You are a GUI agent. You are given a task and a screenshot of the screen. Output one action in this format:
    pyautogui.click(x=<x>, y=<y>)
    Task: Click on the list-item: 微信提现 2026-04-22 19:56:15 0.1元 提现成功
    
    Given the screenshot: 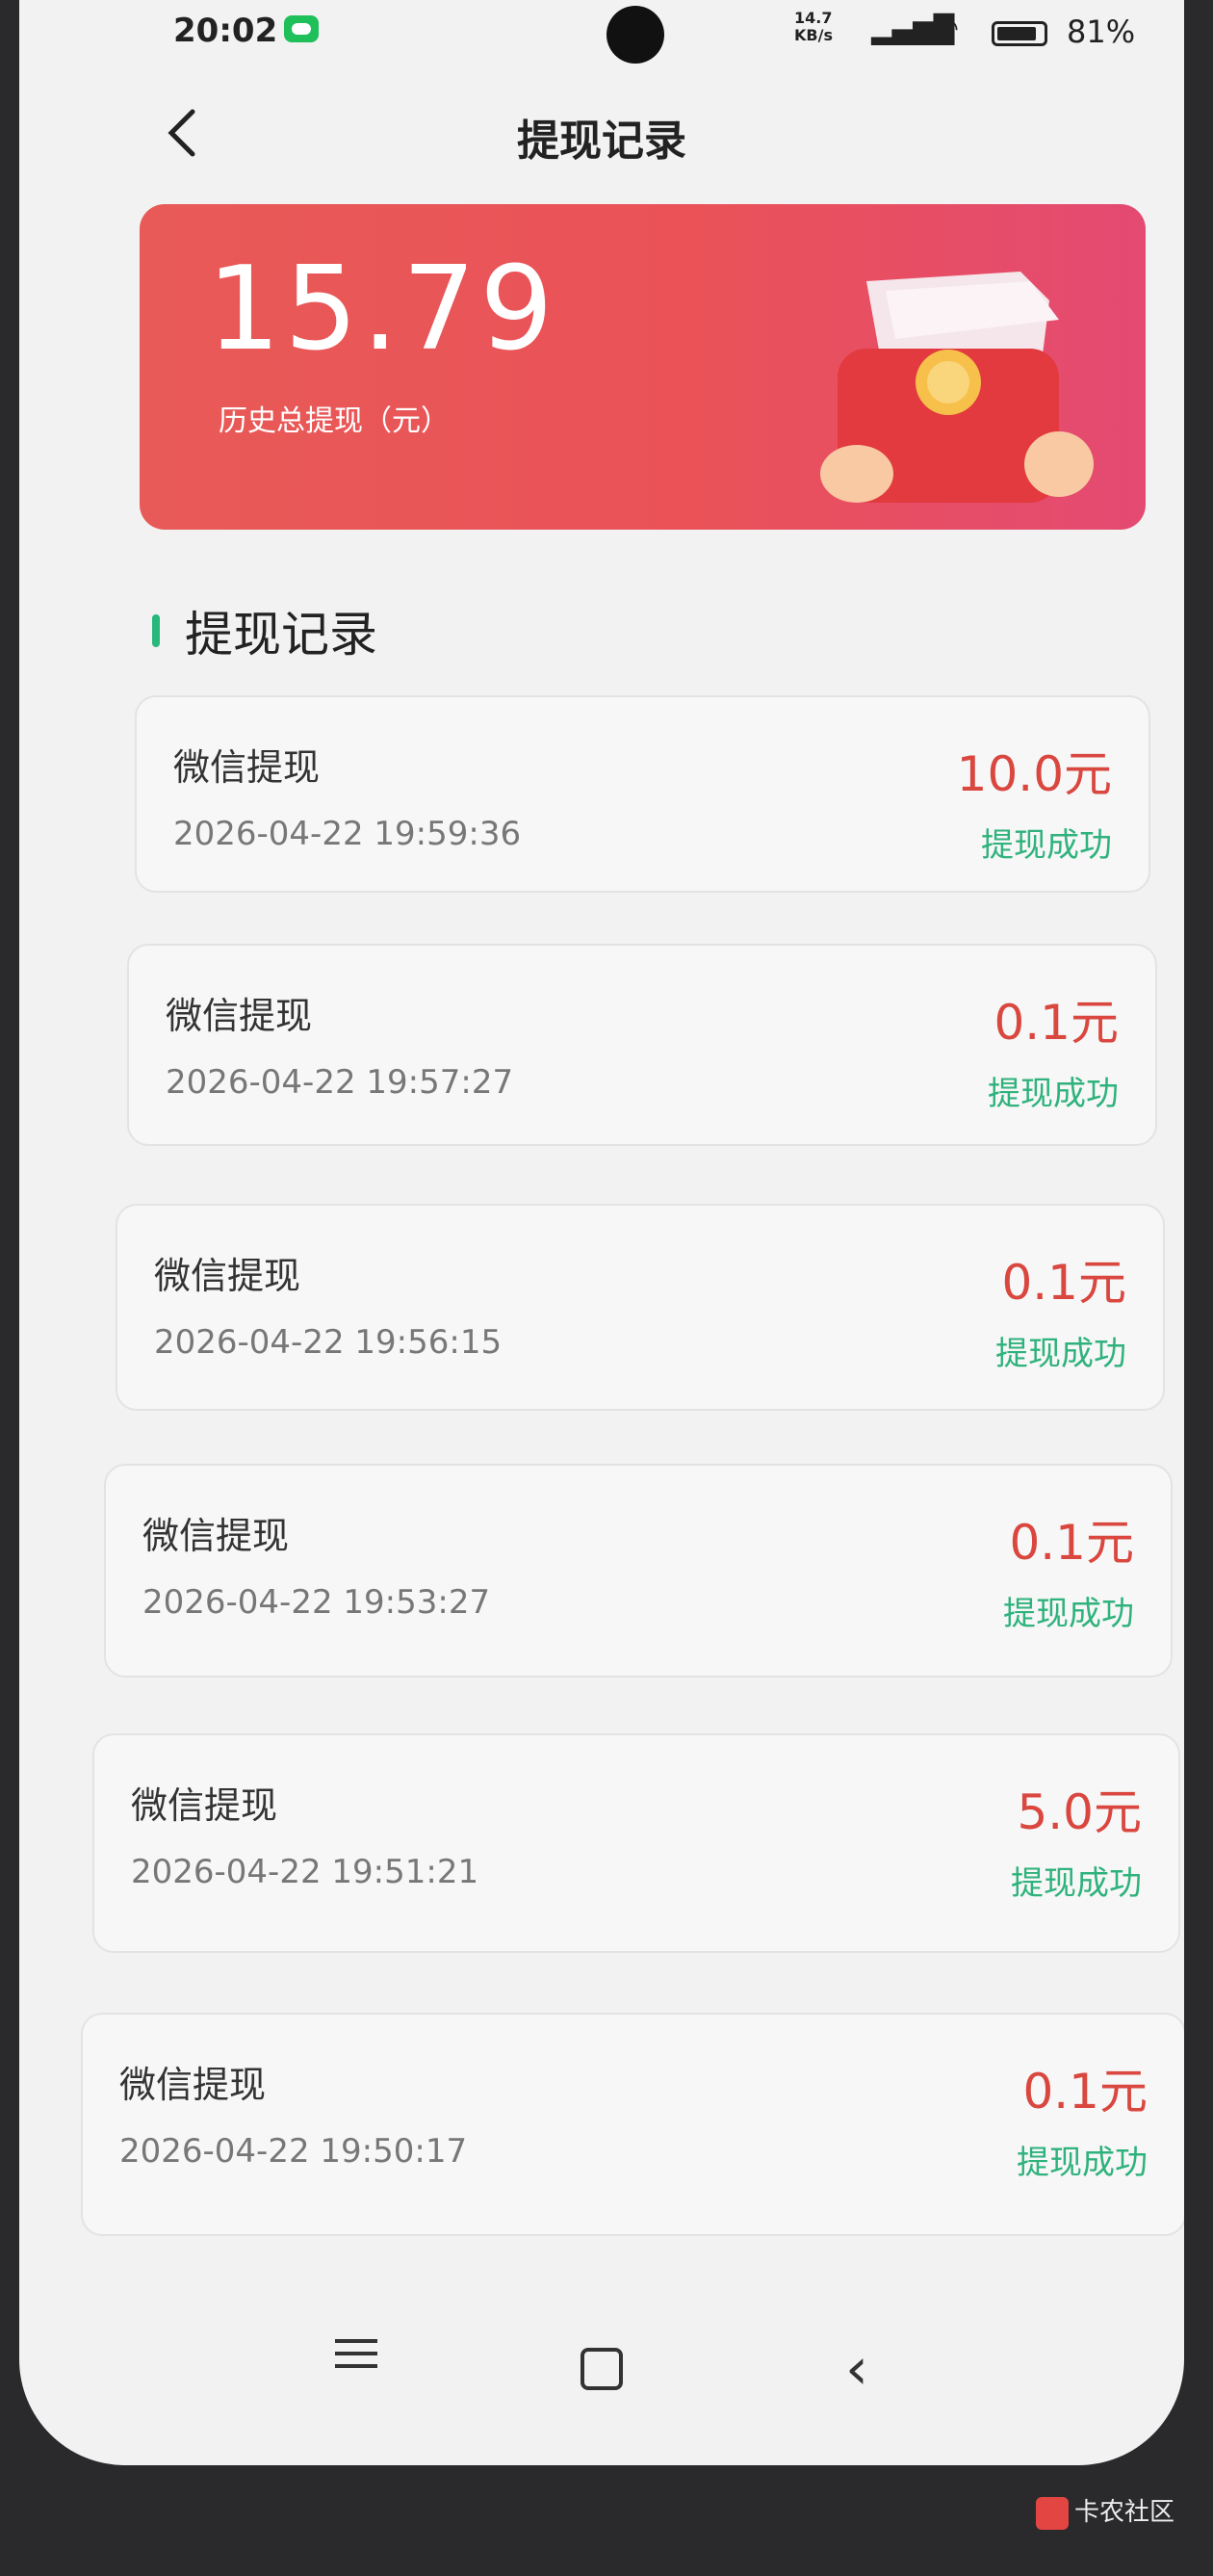 What is the action you would take?
    pyautogui.click(x=641, y=1307)
    